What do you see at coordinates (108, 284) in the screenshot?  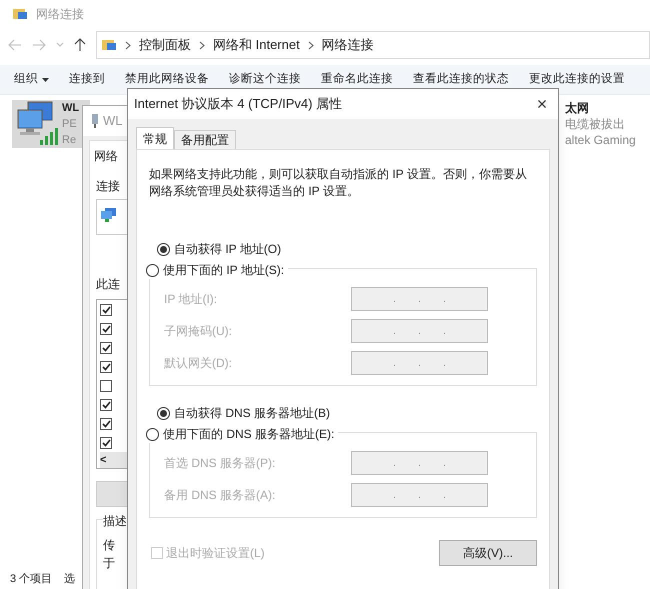 I see `section-label: 此连` at bounding box center [108, 284].